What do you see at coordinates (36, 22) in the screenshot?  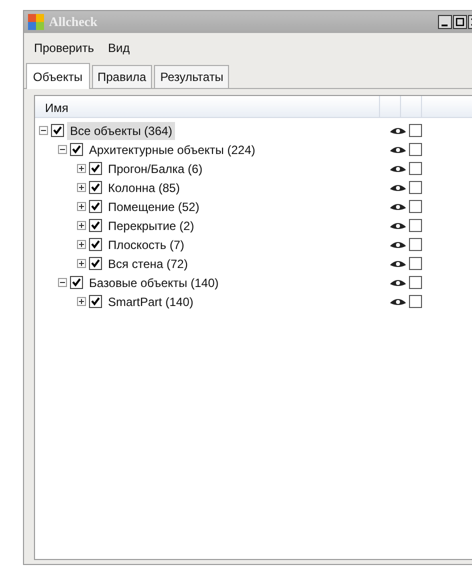 I see `app-icon` at bounding box center [36, 22].